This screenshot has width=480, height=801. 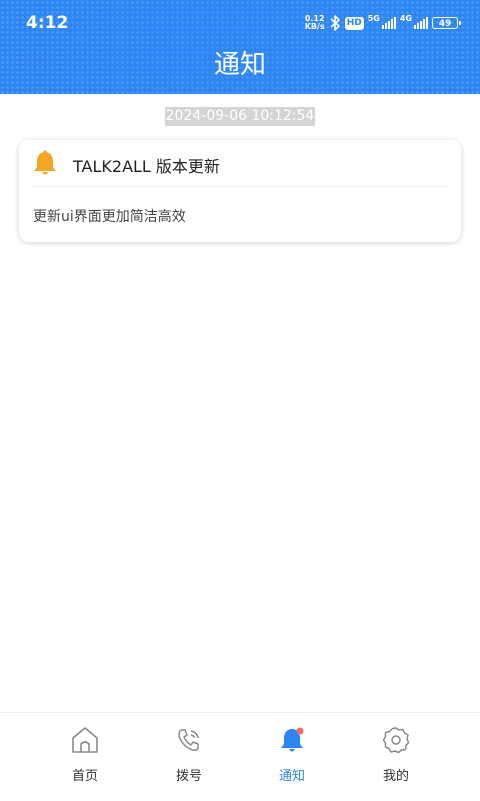 I want to click on tab-notifications: 通知, so click(x=292, y=757).